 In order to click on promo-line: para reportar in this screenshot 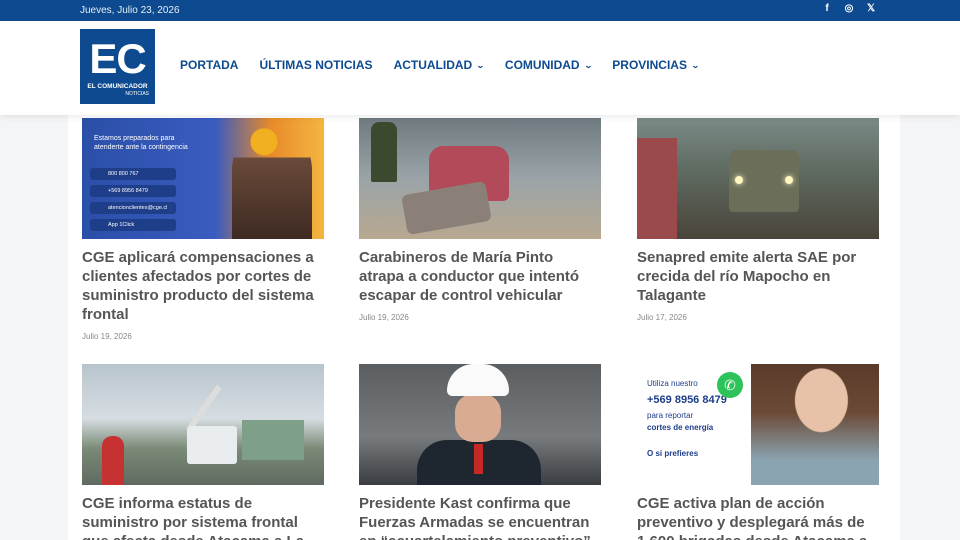, I will do `click(670, 415)`.